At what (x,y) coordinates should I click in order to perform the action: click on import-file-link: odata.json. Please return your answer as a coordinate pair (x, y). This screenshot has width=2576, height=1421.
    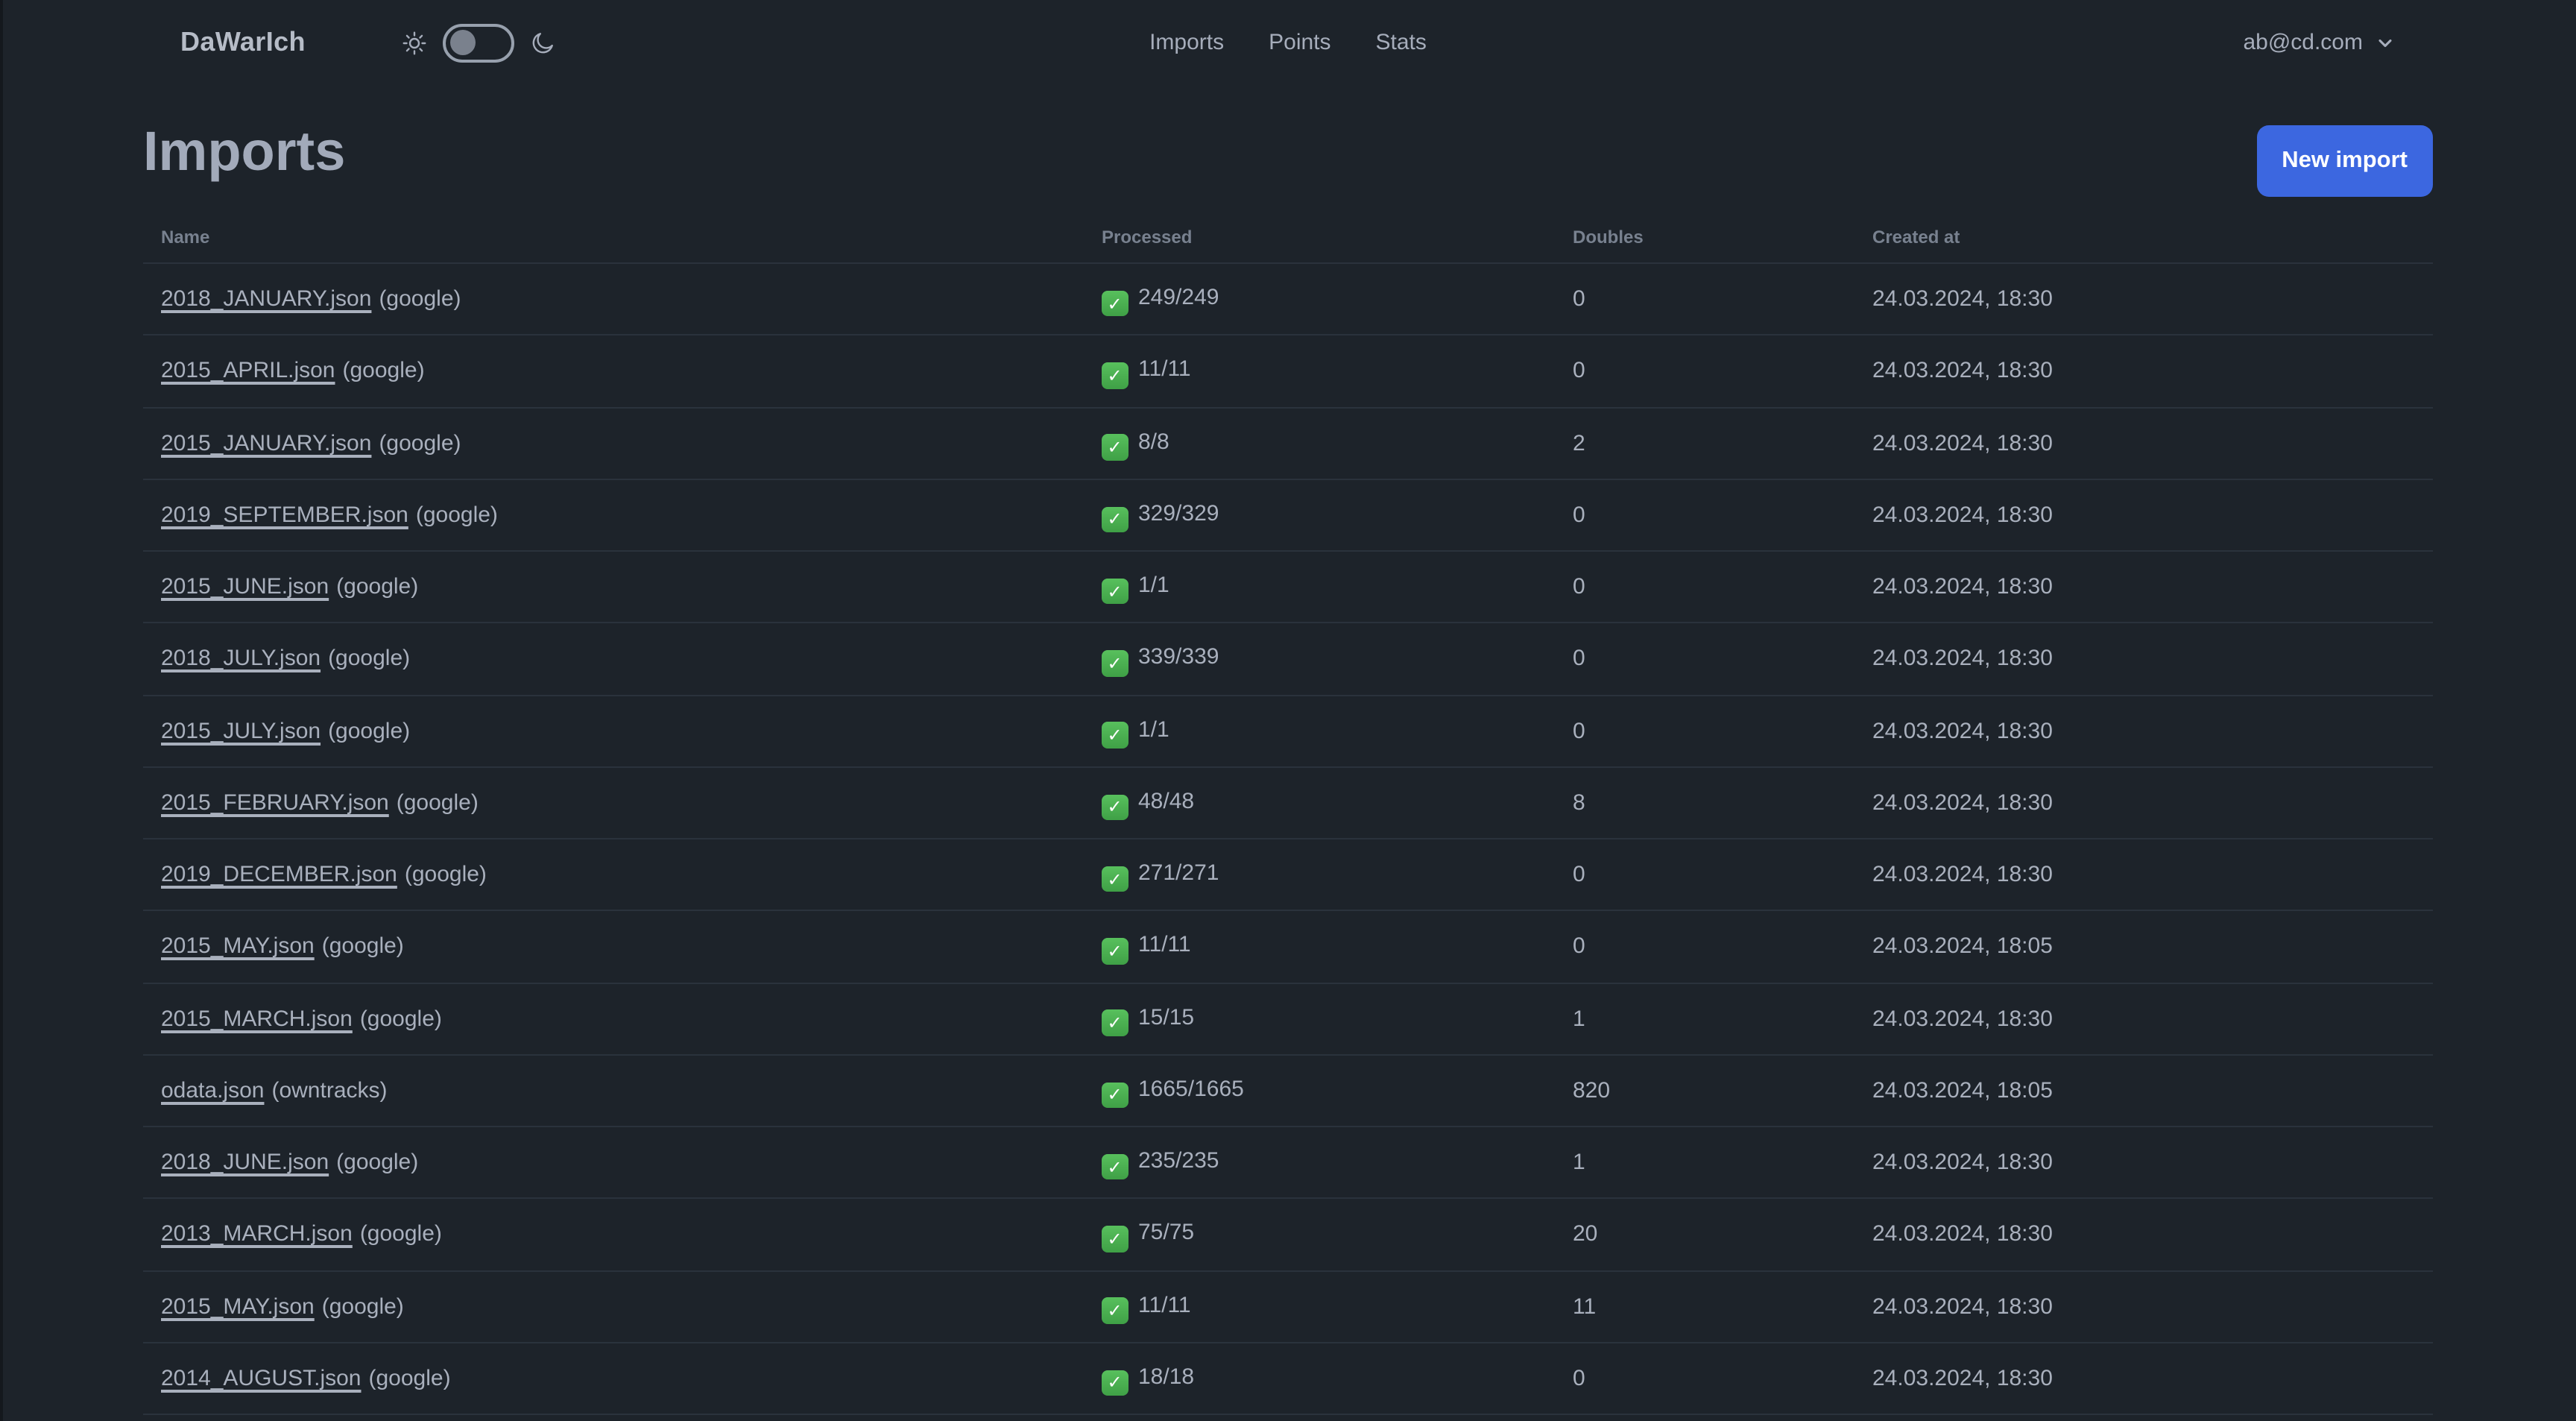
    Looking at the image, I should click on (212, 1090).